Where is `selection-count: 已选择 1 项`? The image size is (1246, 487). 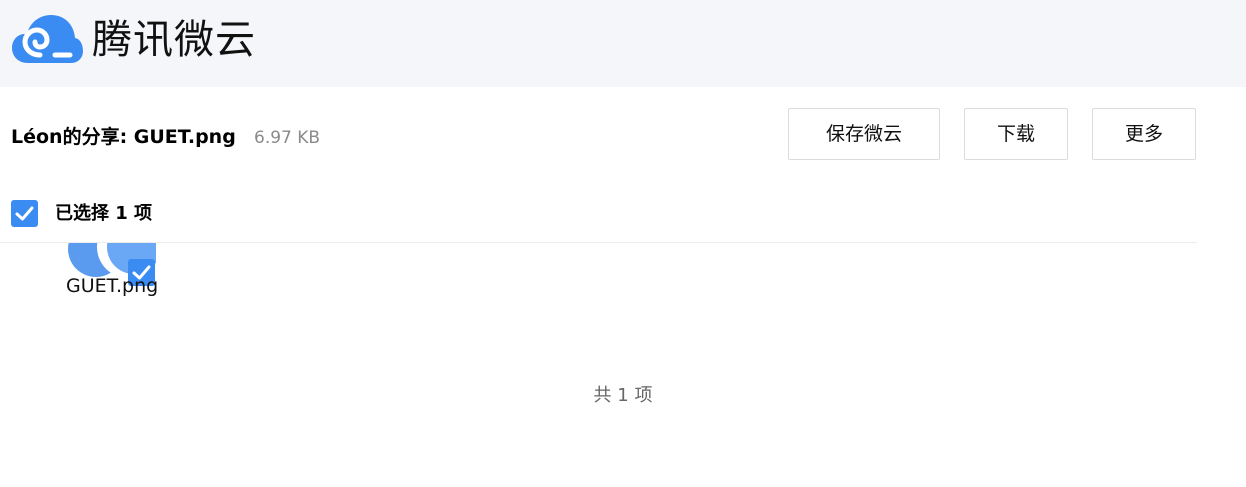 selection-count: 已选择 1 项 is located at coordinates (104, 213).